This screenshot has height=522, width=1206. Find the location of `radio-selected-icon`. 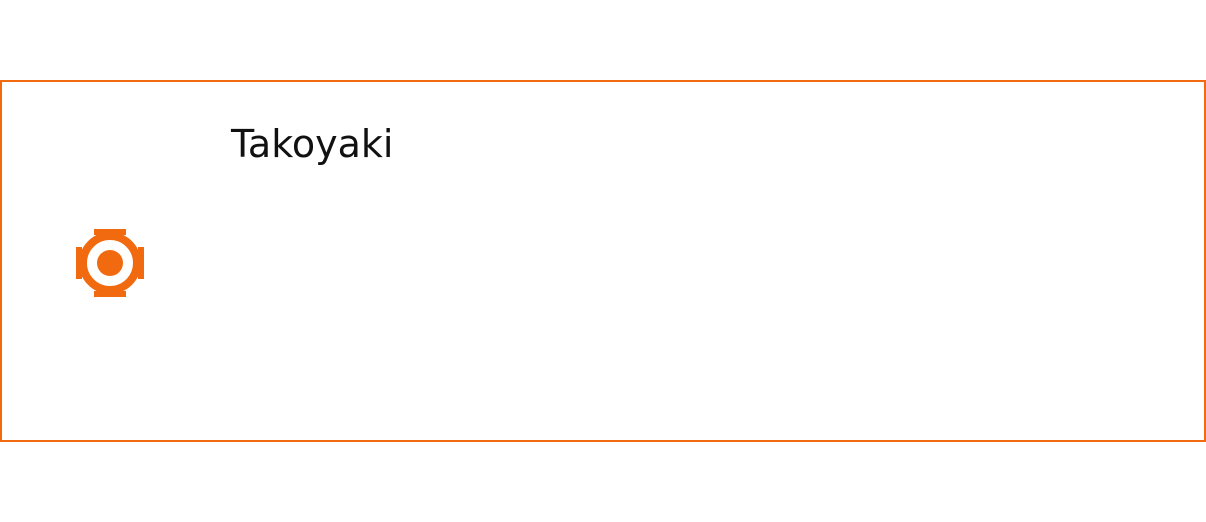

radio-selected-icon is located at coordinates (110, 263).